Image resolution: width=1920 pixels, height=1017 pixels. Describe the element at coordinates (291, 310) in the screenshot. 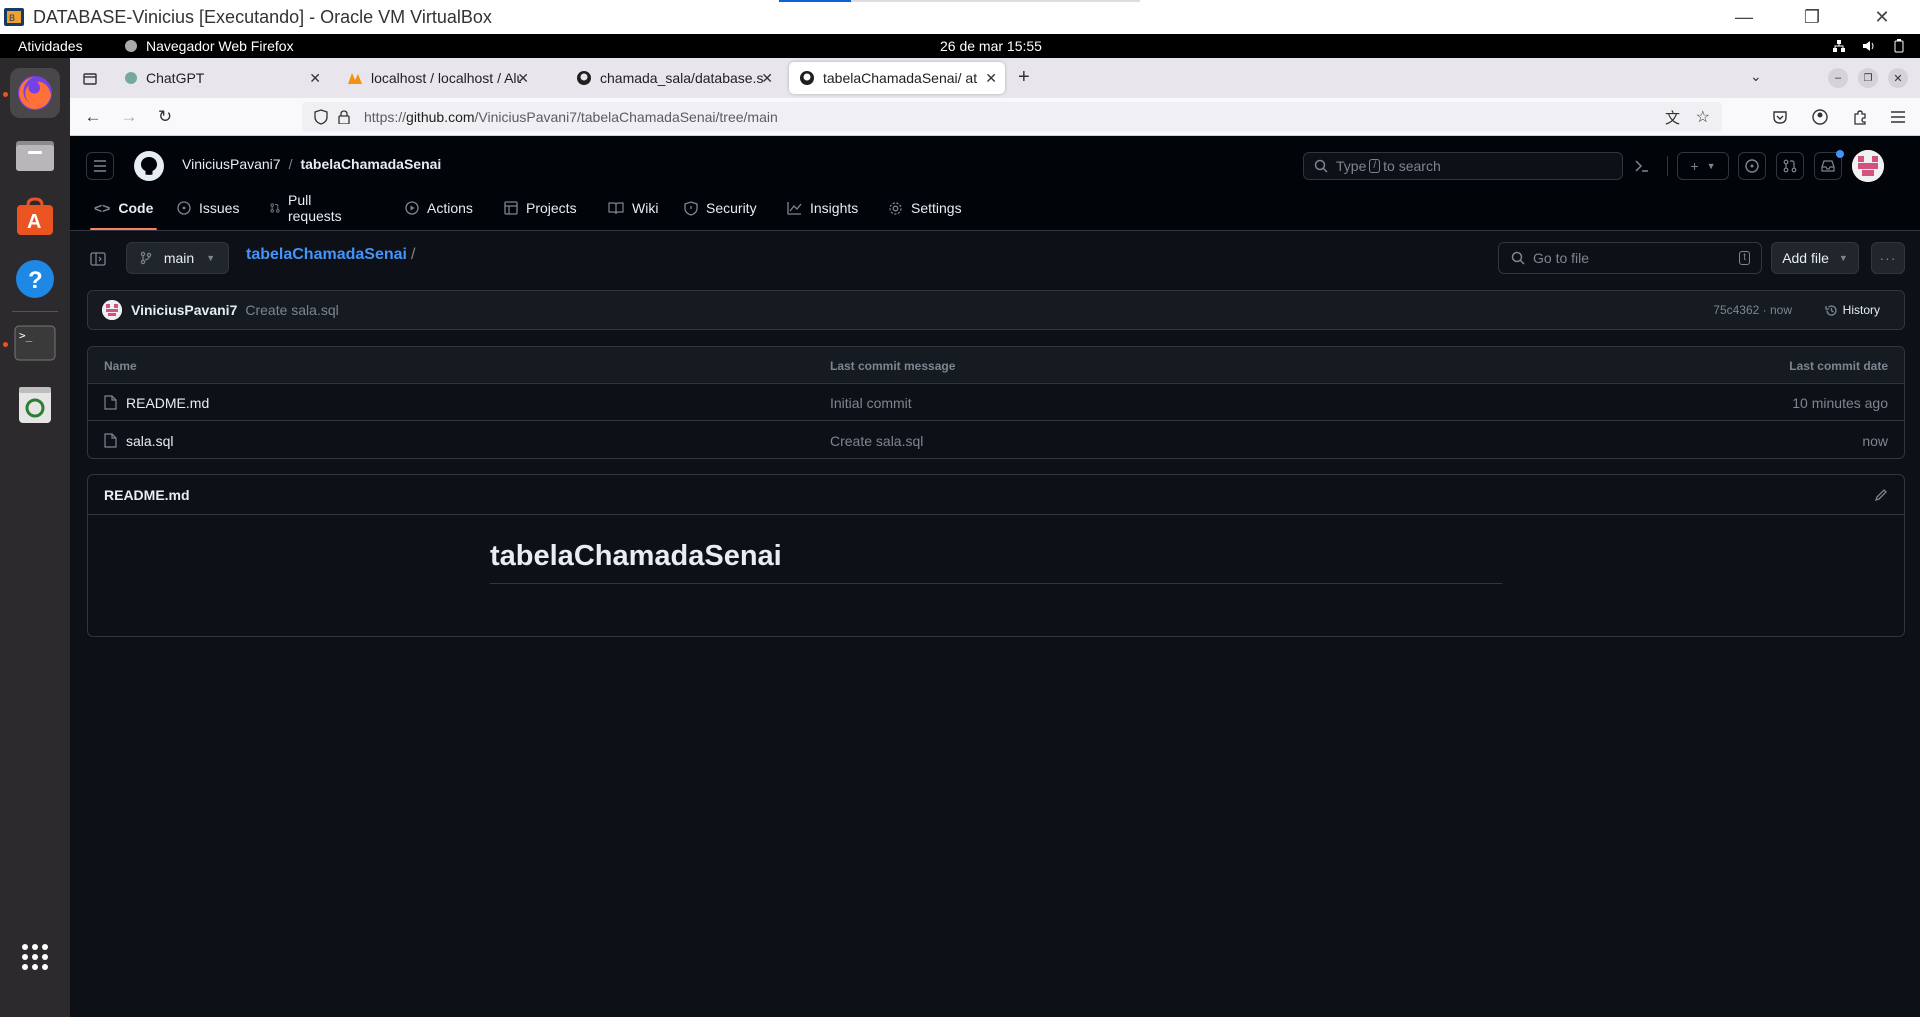

I see `commit-message-link: Create sala.sql` at that location.